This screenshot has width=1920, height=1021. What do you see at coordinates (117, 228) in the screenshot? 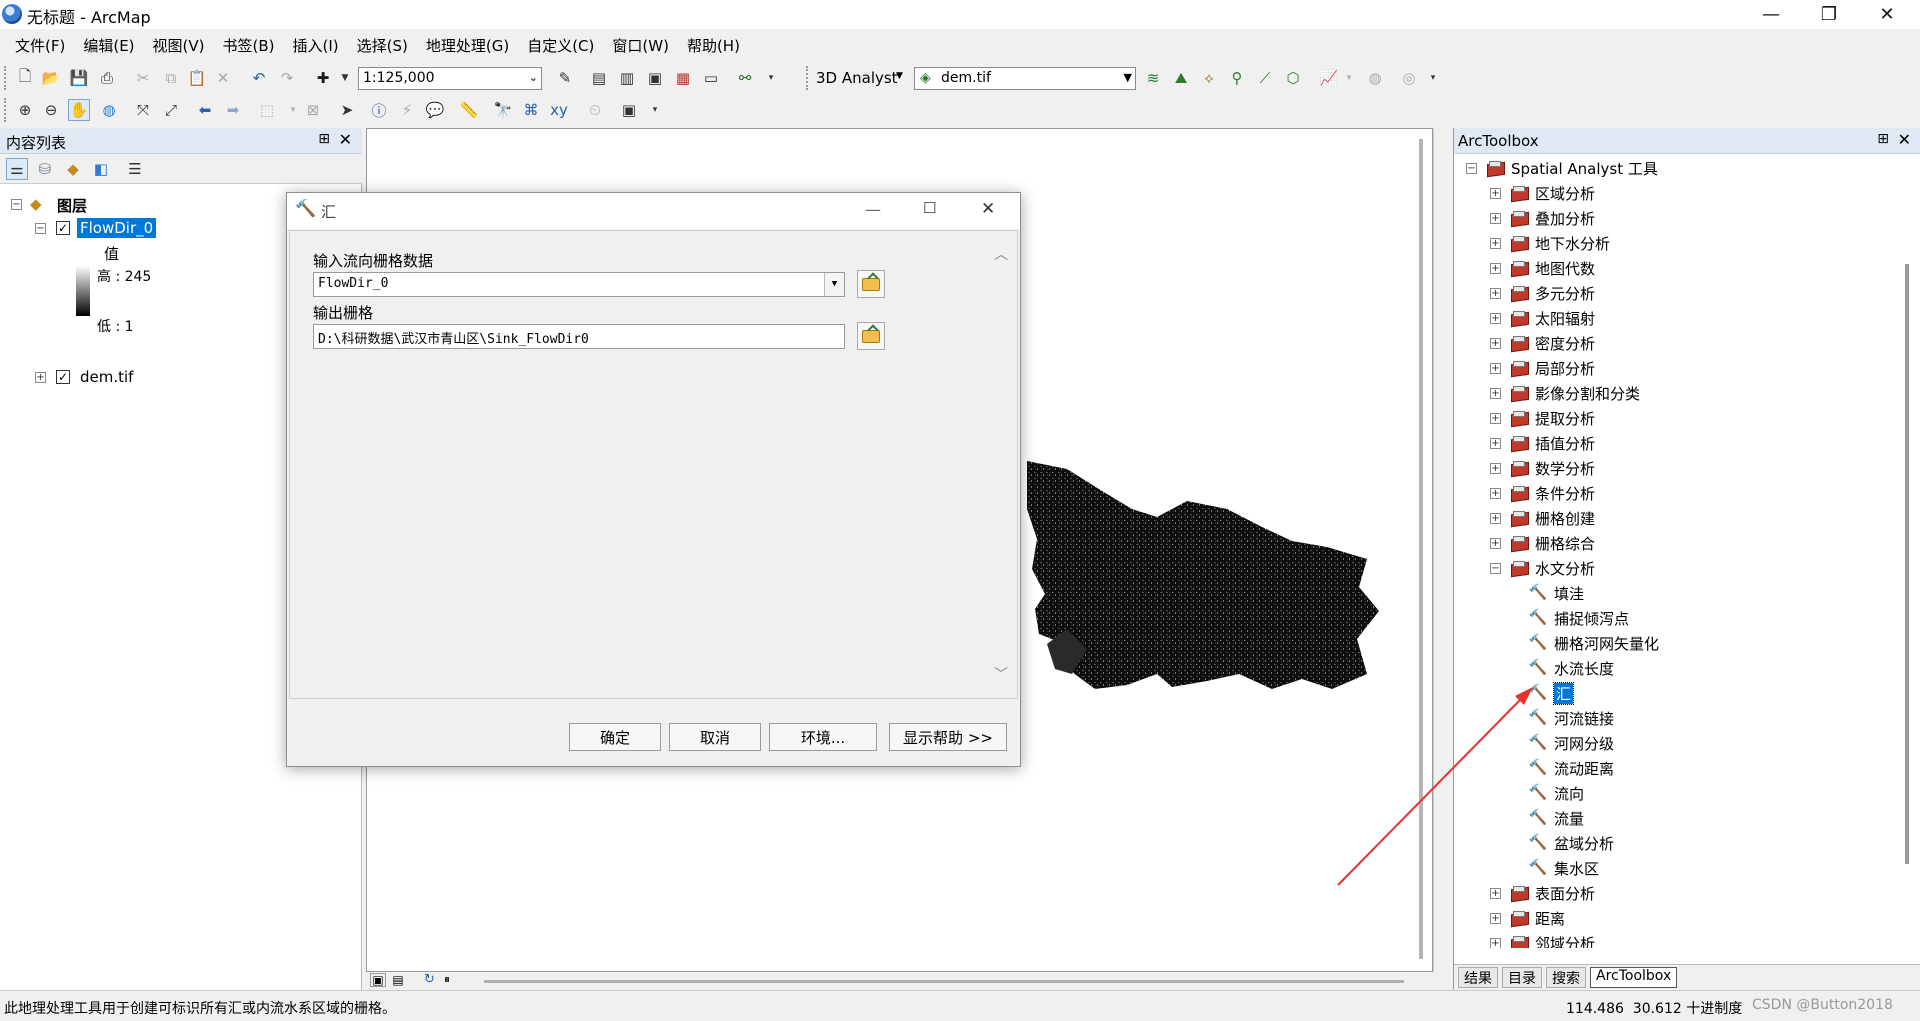
I see `layer-name-flowdir: FlowDir_0` at bounding box center [117, 228].